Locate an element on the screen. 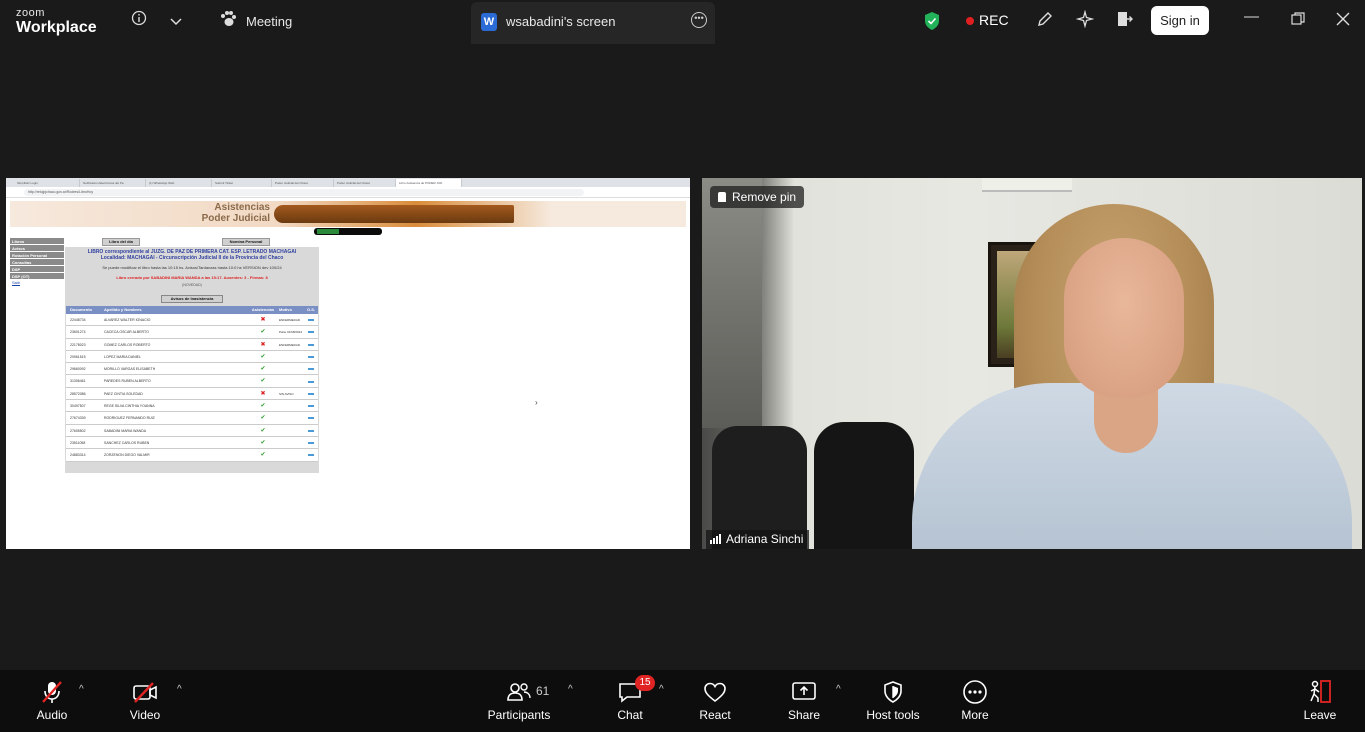 The height and width of the screenshot is (732, 1365). host-tools-button: Host tools is located at coordinates (893, 700).